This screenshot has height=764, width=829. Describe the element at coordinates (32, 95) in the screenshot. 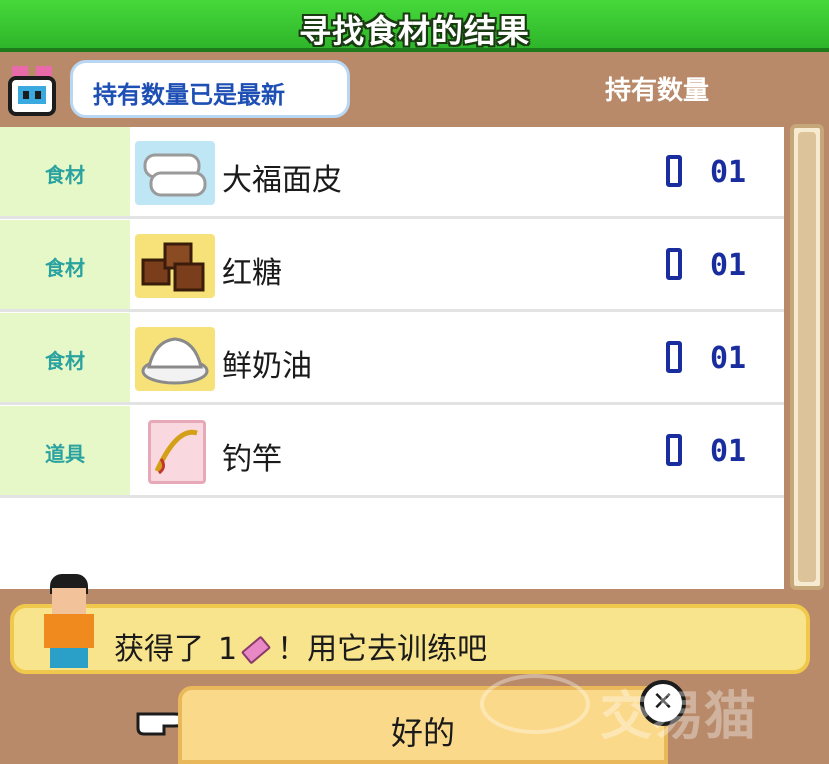

I see `robot-assistant-icon` at that location.